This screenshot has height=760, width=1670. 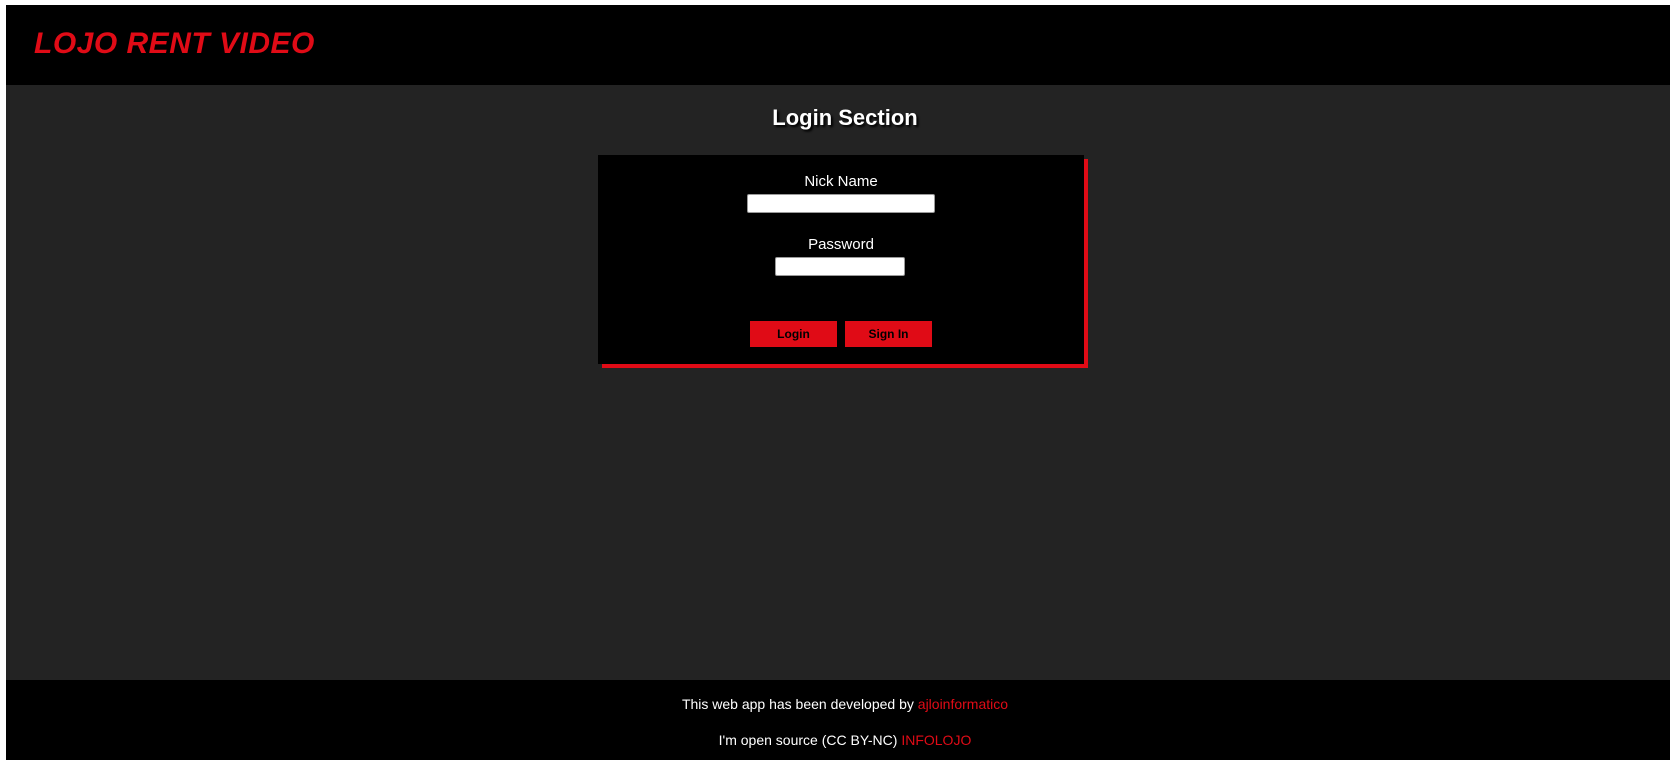 I want to click on login-button: Login, so click(x=793, y=334).